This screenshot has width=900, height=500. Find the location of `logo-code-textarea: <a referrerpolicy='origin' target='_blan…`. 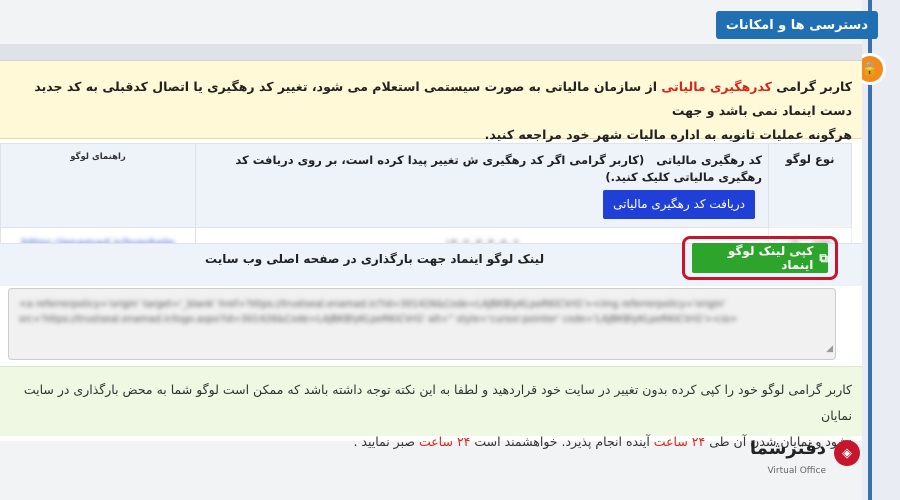

logo-code-textarea: <a referrerpolicy='origin' target='_blan… is located at coordinates (422, 324).